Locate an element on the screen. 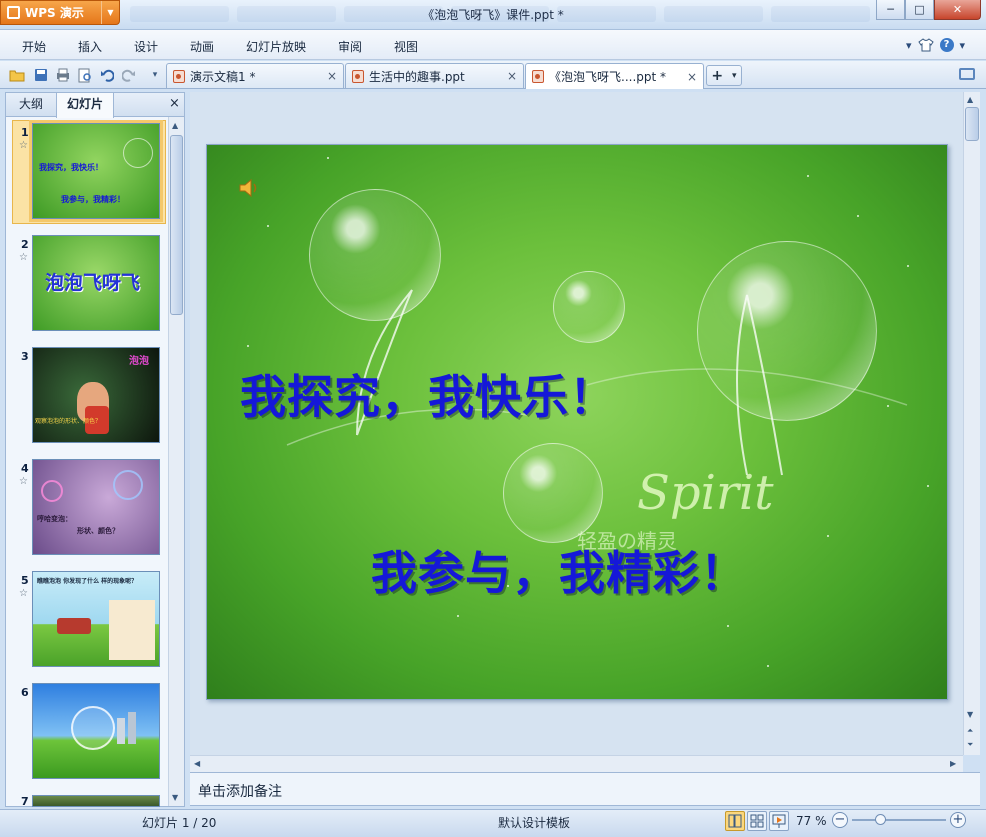  undo-icon is located at coordinates (107, 75).